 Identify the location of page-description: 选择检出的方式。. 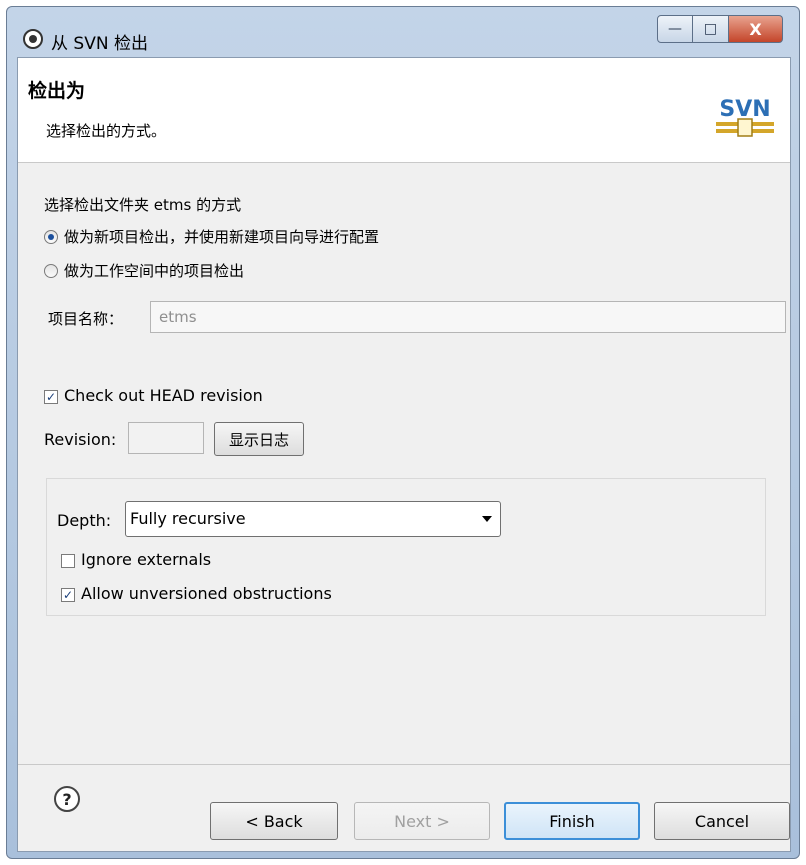
(106, 131).